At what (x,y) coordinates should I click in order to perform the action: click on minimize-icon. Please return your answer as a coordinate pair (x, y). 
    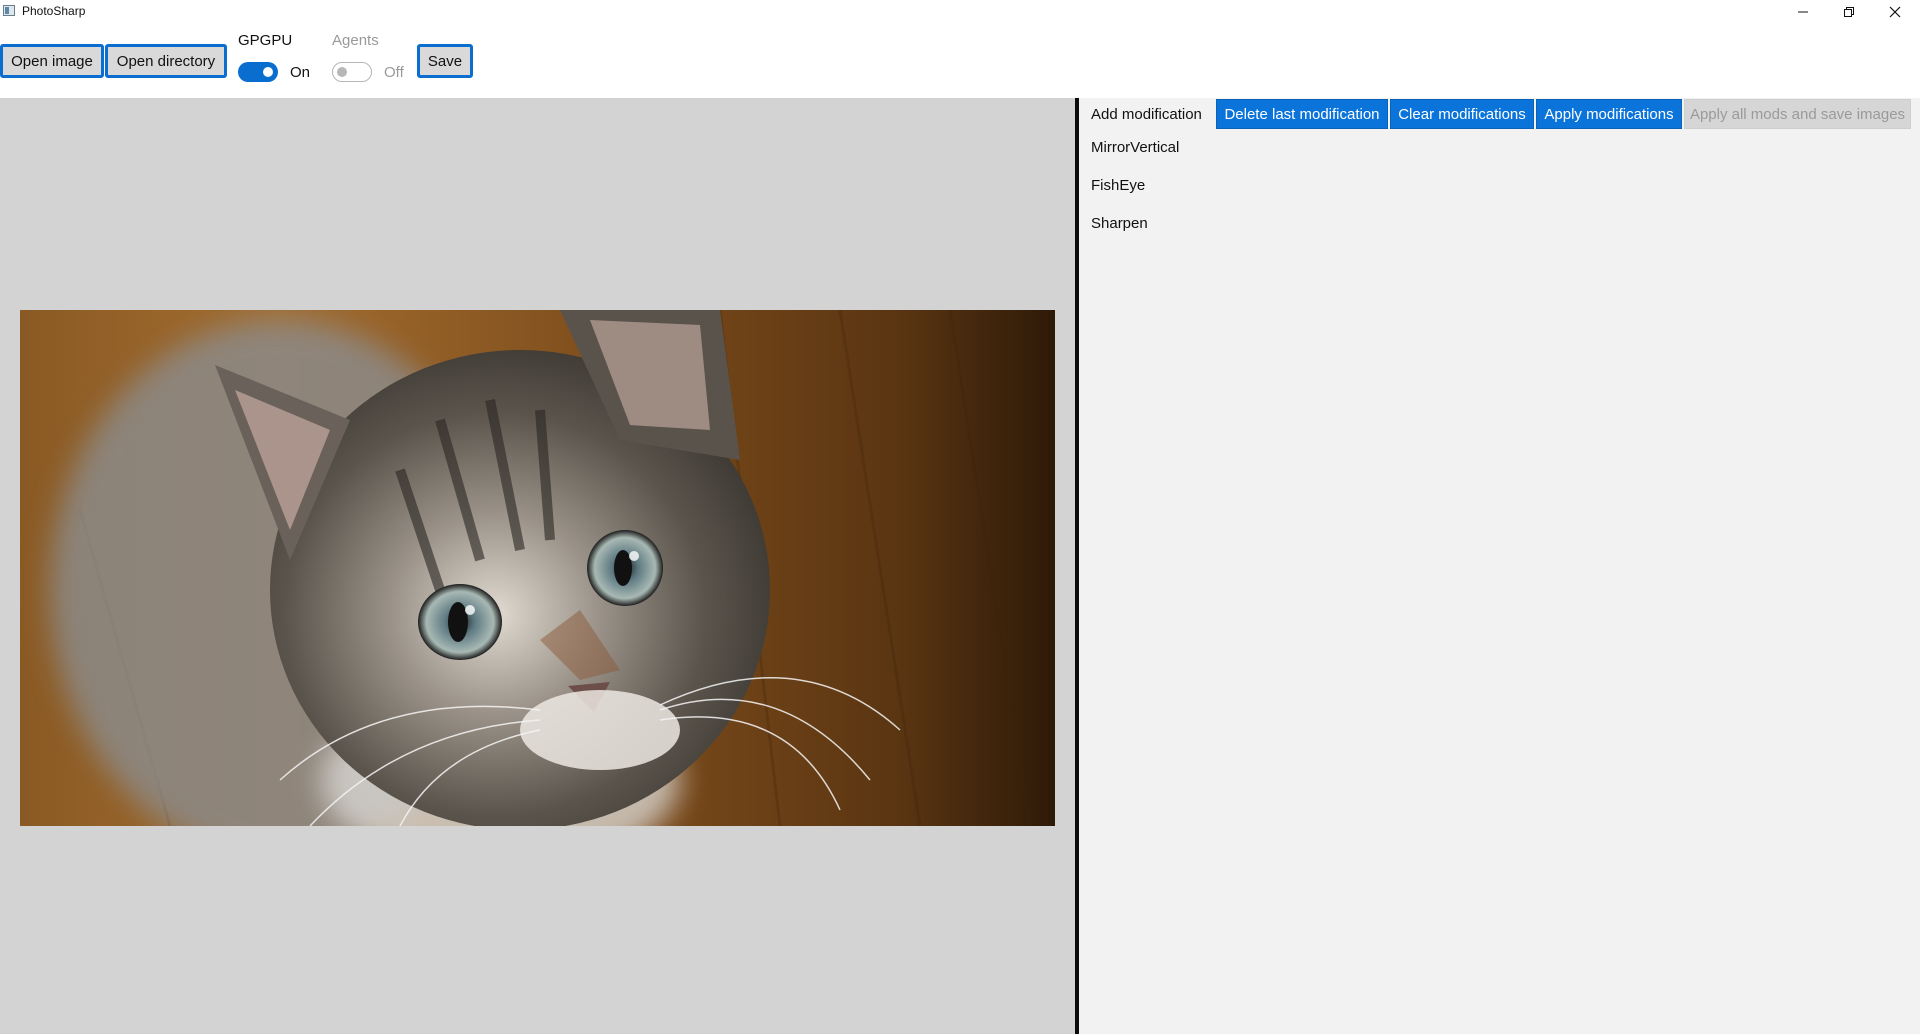
    Looking at the image, I should click on (1803, 12).